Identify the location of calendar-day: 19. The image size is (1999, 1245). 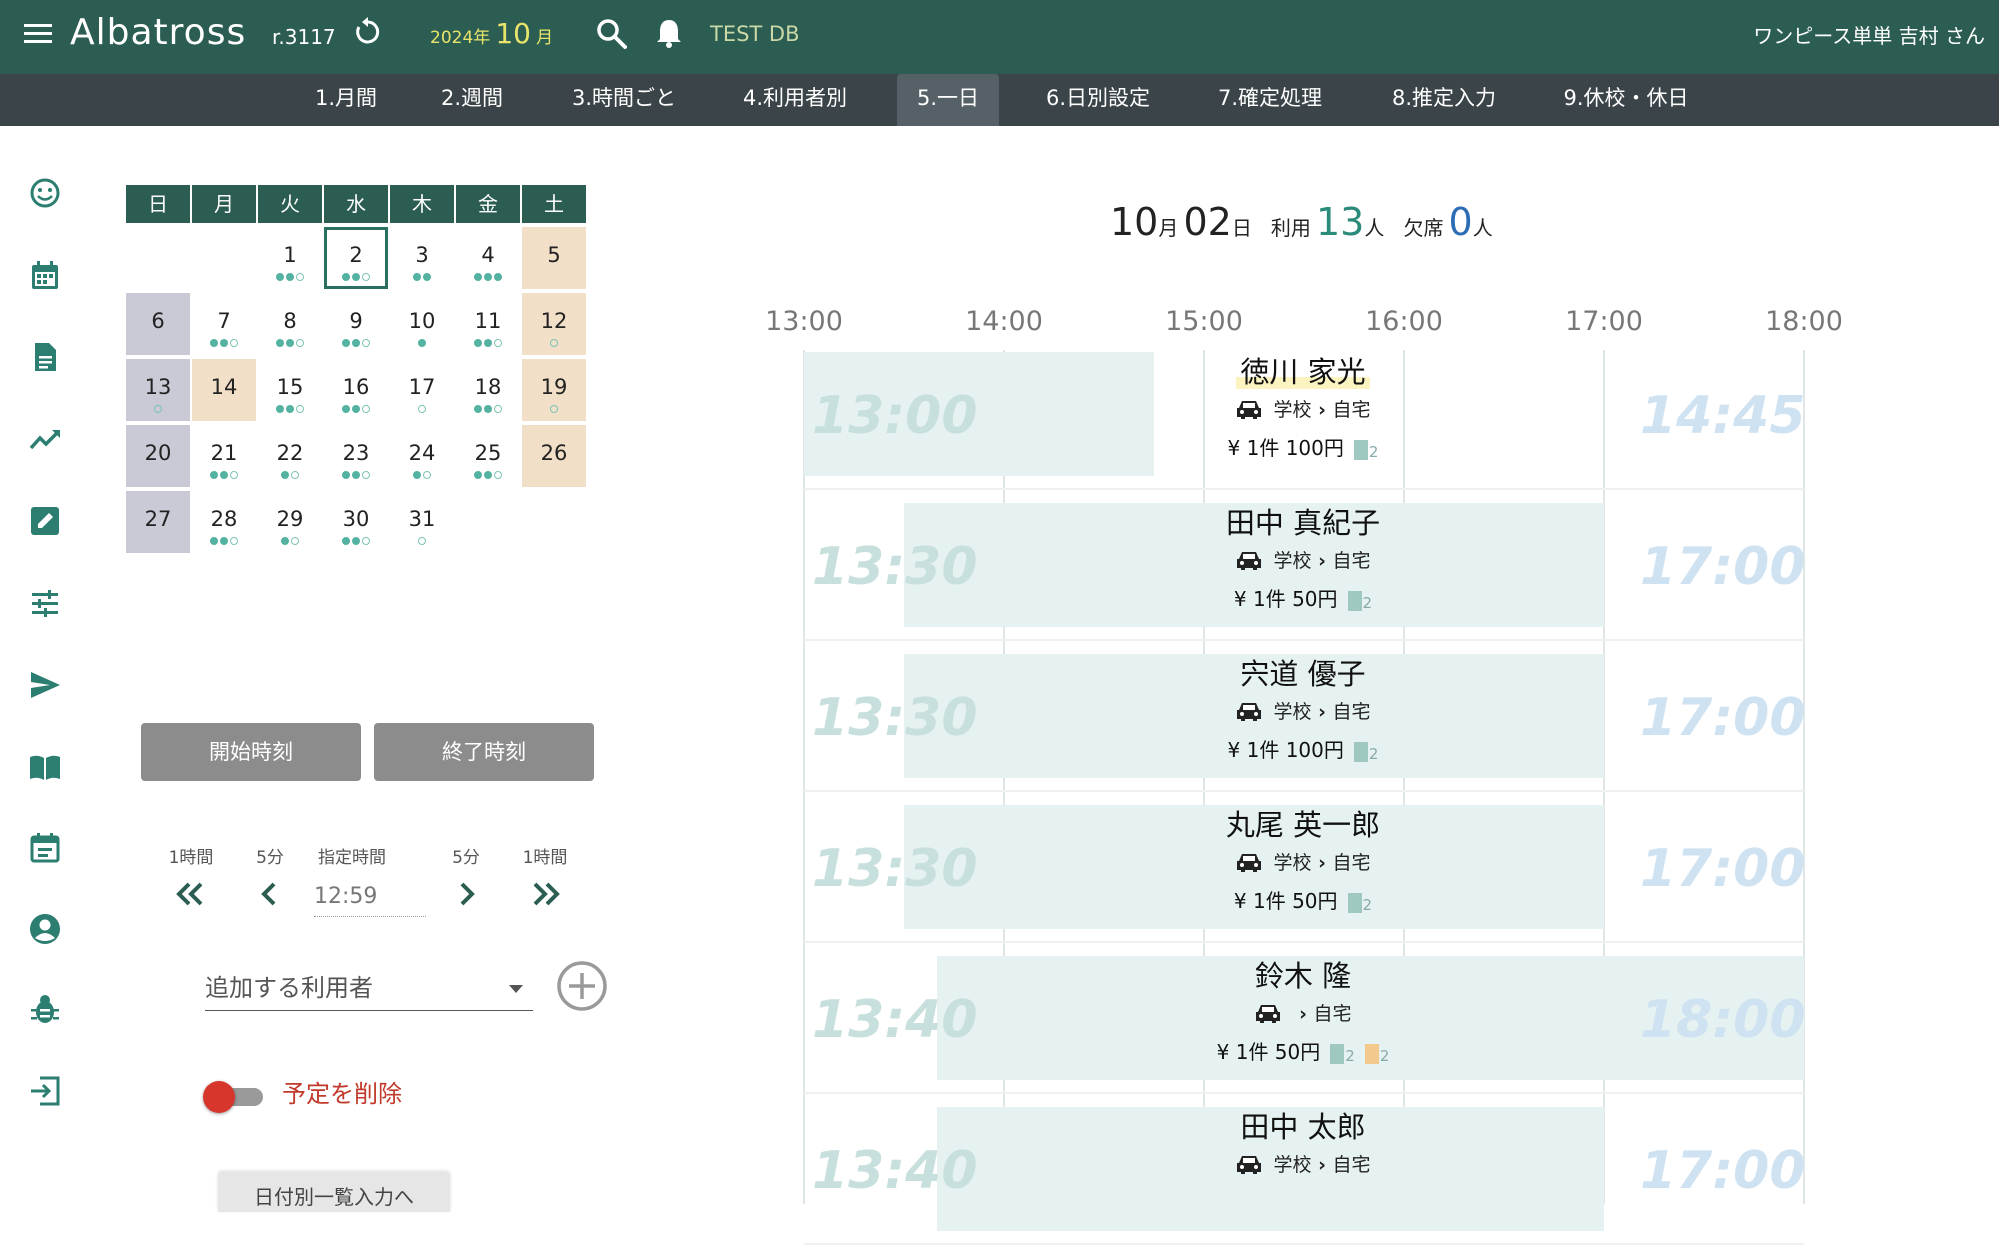
(554, 390).